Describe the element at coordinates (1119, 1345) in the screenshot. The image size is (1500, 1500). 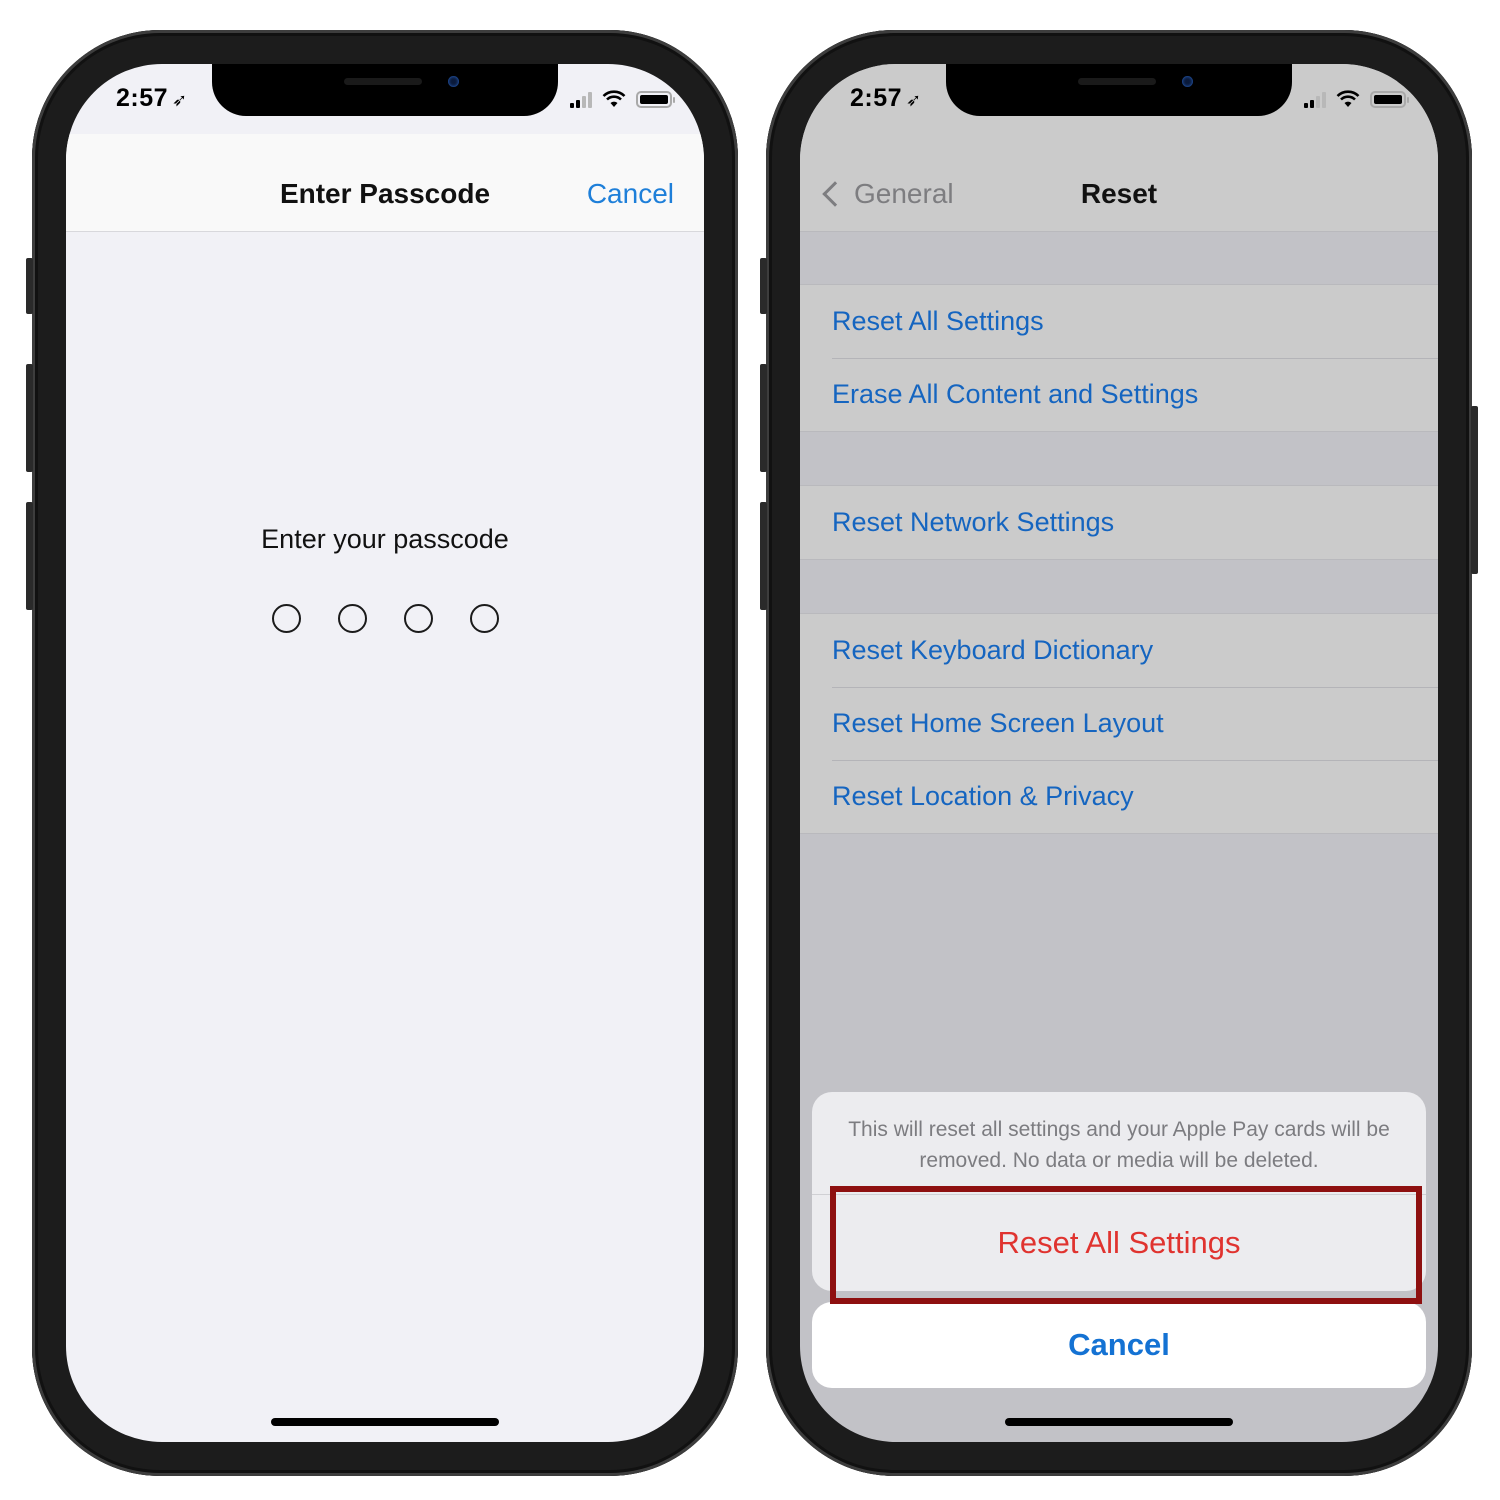
I see `action-sheet-cancel-button: Cancel` at that location.